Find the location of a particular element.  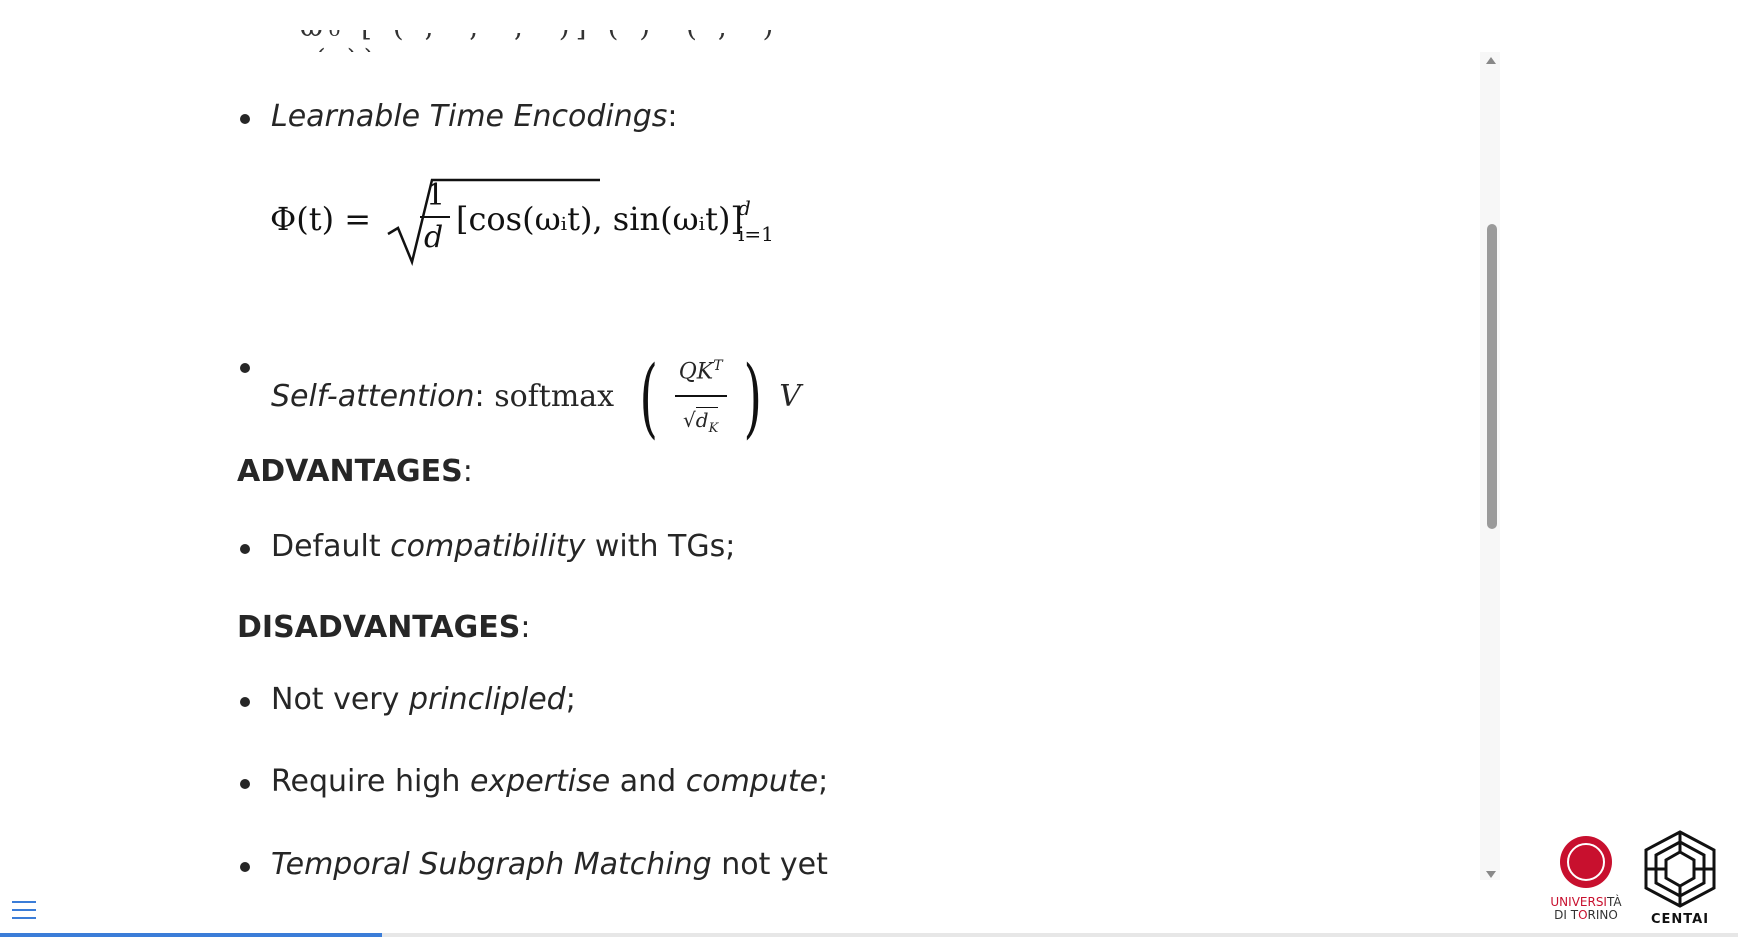

scrollbar-thumb is located at coordinates (1492, 376).